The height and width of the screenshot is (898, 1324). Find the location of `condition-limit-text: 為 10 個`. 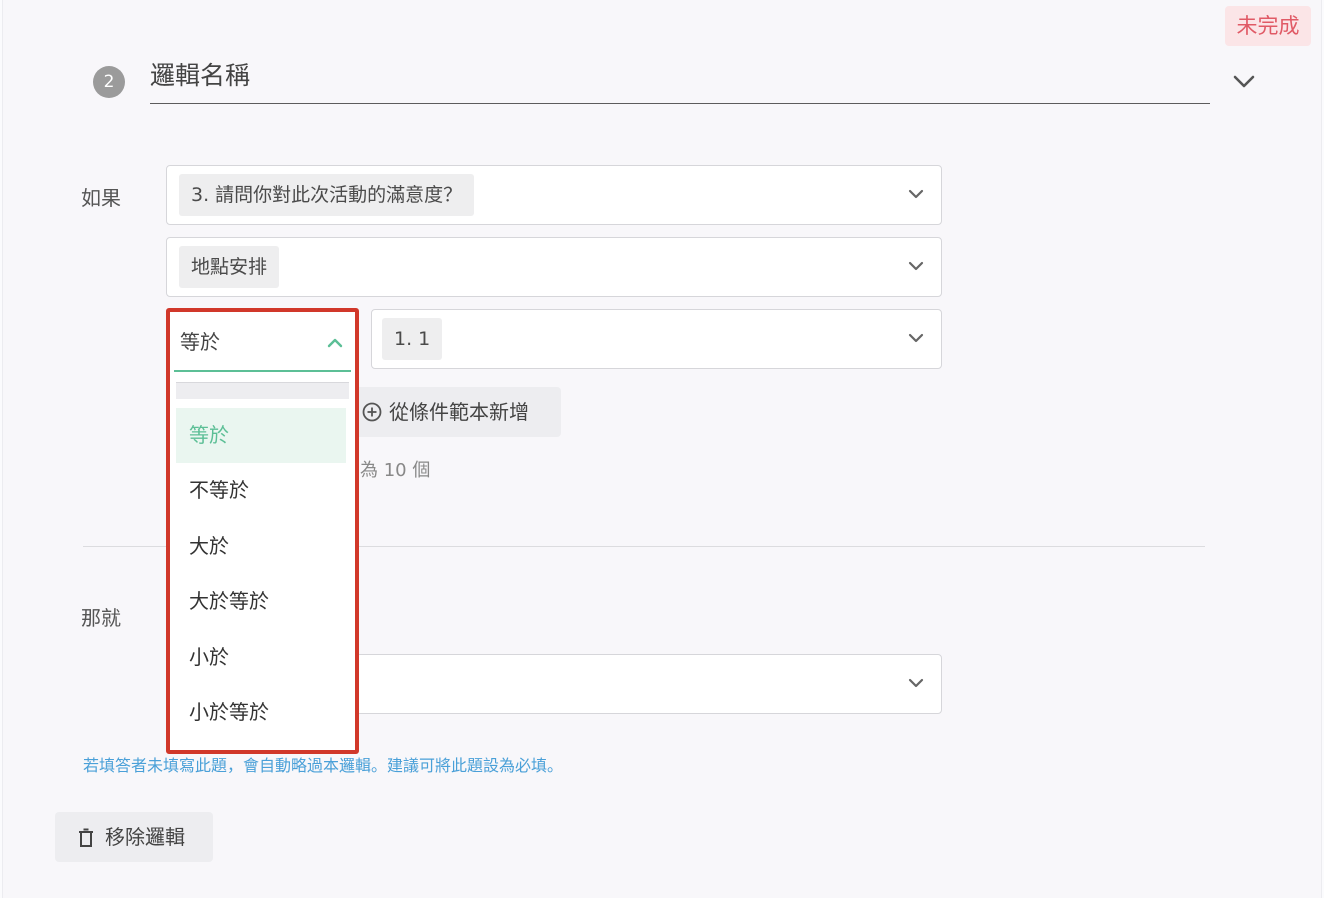

condition-limit-text: 為 10 個 is located at coordinates (395, 470).